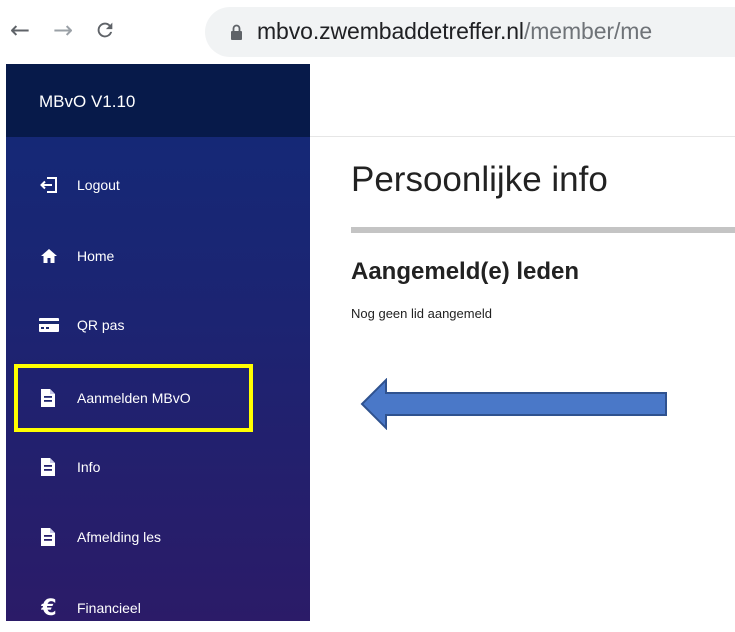  Describe the element at coordinates (236, 32) in the screenshot. I see `lock-icon` at that location.